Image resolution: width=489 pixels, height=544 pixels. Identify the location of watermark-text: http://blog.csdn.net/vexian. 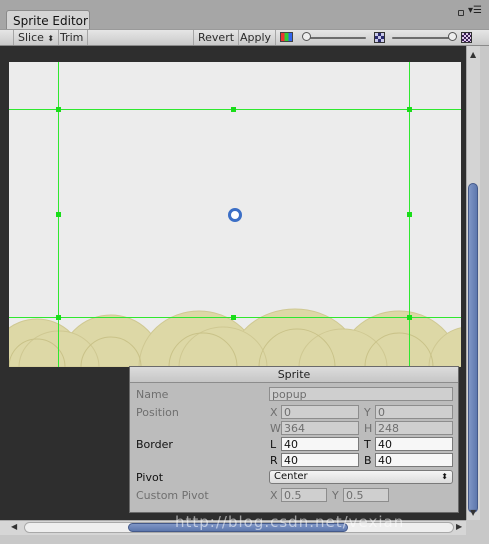
(290, 522).